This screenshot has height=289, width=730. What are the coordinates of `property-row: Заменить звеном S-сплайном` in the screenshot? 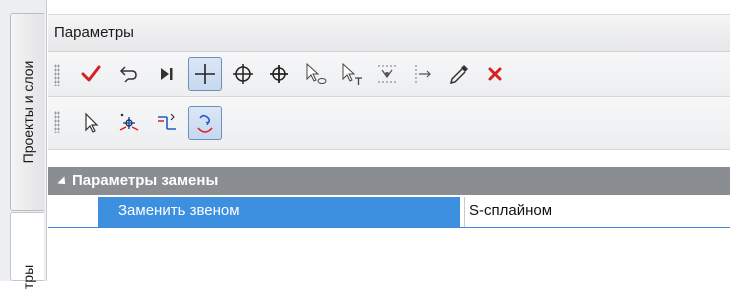 It's located at (389, 212).